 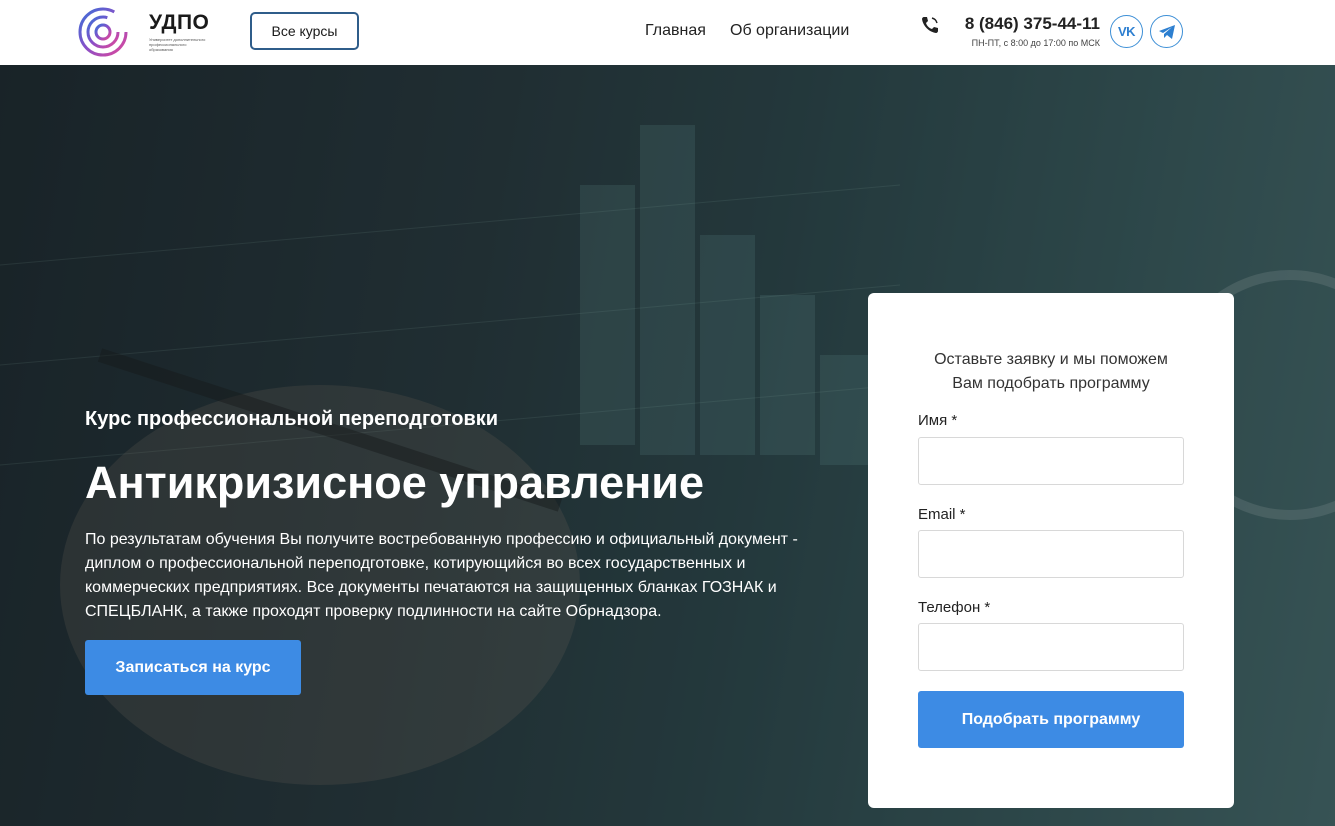 I want to click on name-label: Имя *, so click(x=938, y=420).